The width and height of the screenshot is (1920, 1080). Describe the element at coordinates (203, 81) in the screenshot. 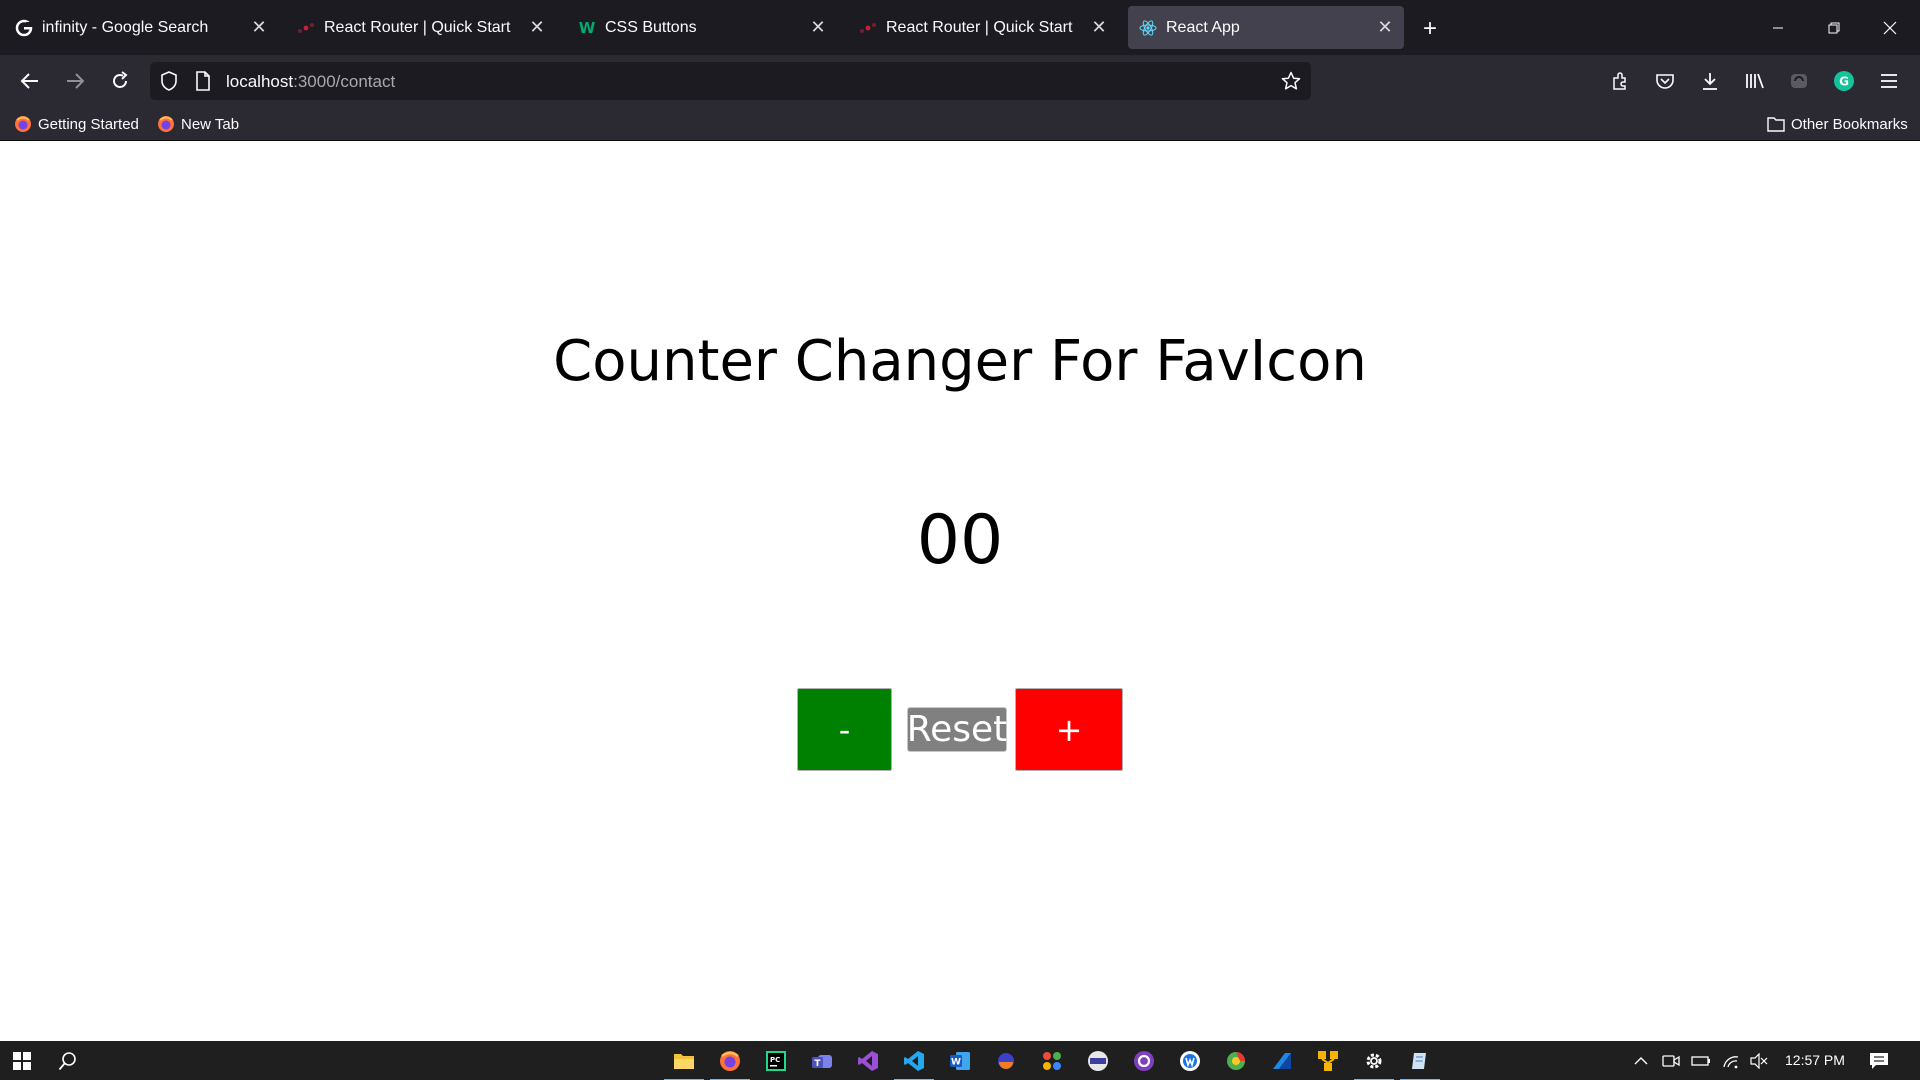

I see `page-icon` at that location.